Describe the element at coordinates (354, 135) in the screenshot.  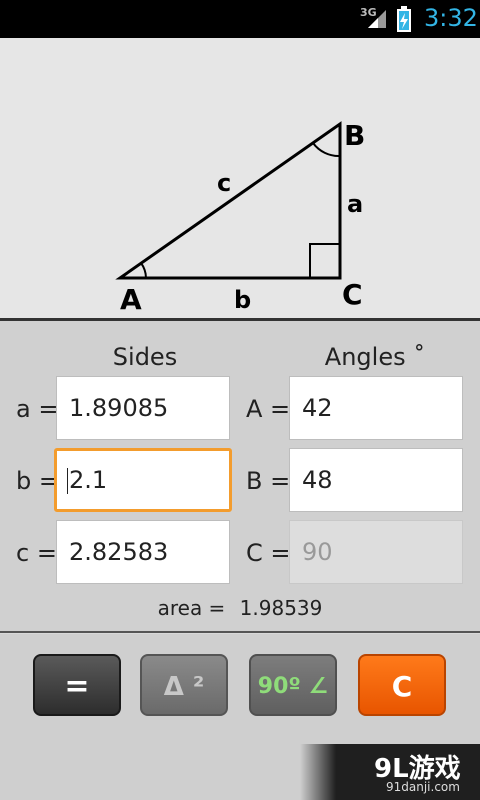
I see `vertex-b-label: B` at that location.